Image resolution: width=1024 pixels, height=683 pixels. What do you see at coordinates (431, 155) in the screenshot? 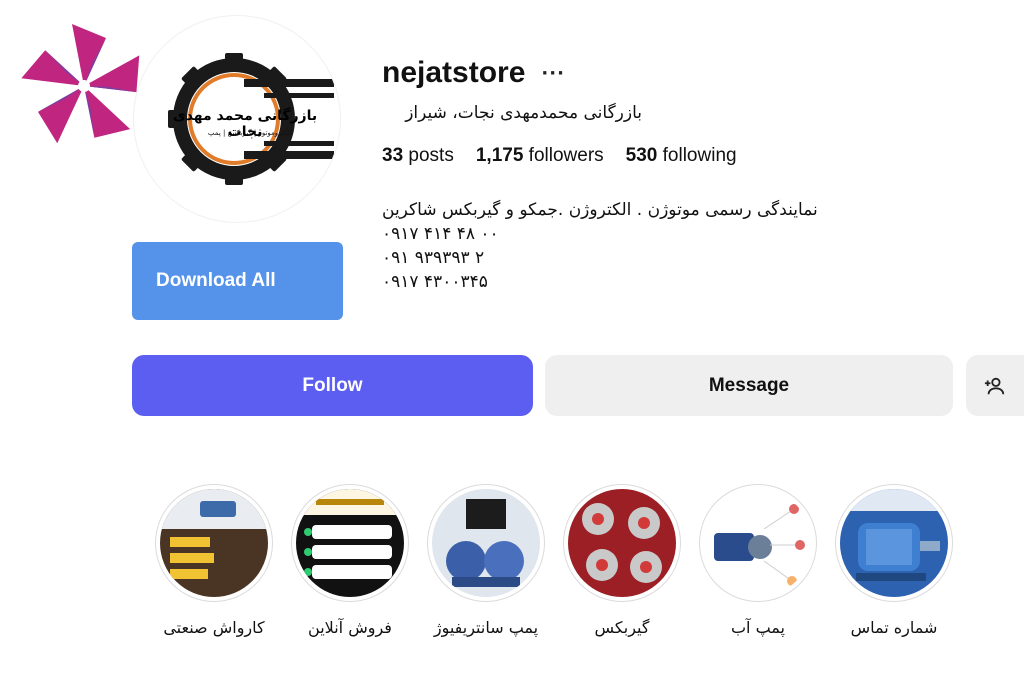
I see `posts-label: posts` at bounding box center [431, 155].